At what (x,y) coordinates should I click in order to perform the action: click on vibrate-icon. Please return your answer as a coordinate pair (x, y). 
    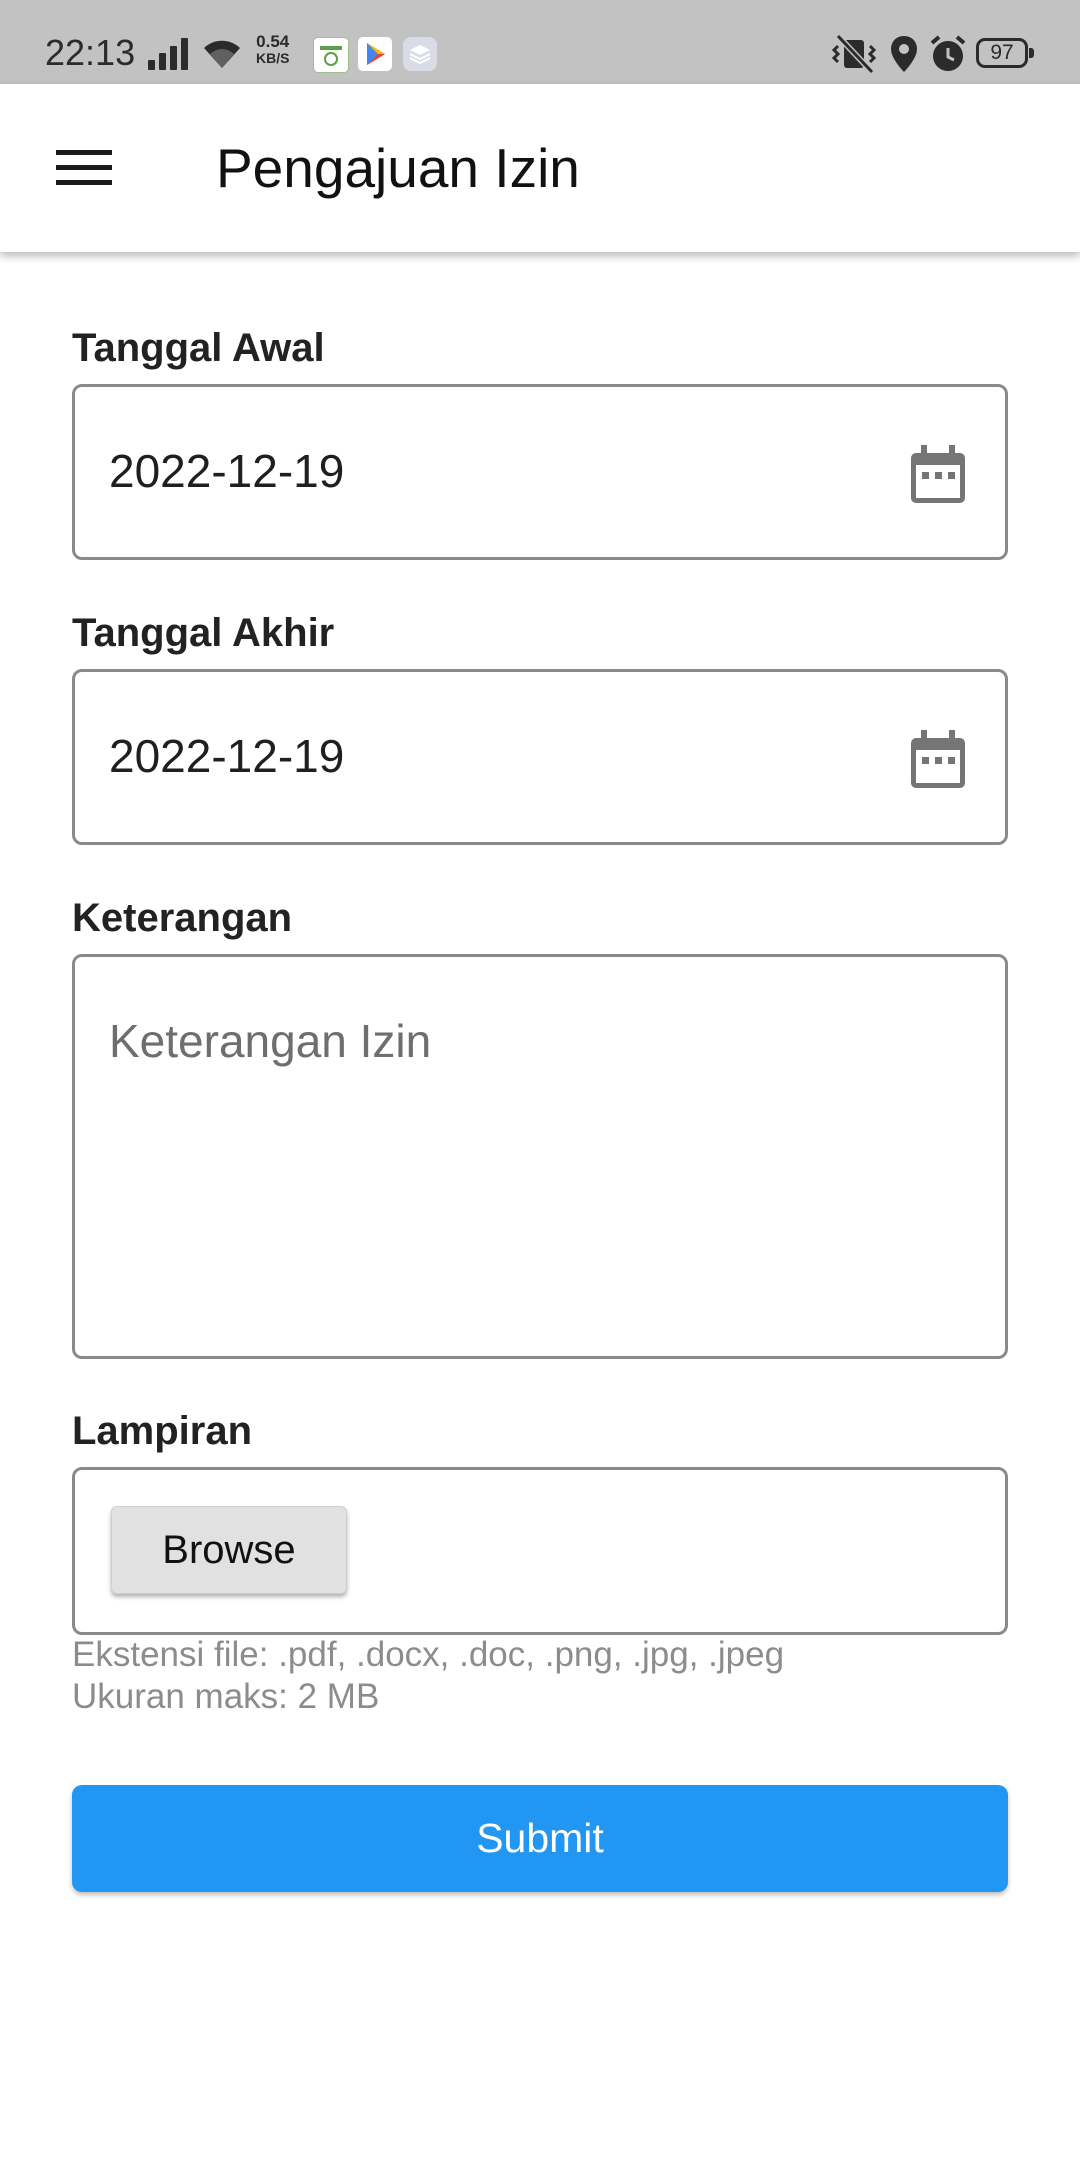
    Looking at the image, I should click on (854, 54).